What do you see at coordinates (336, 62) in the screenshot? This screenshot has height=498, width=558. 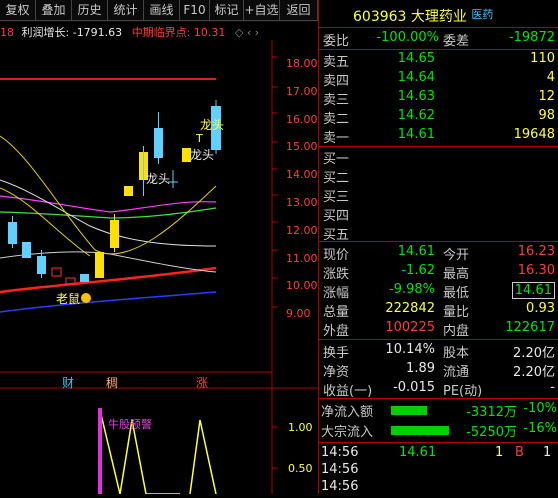 I see `ask-label: 卖五` at bounding box center [336, 62].